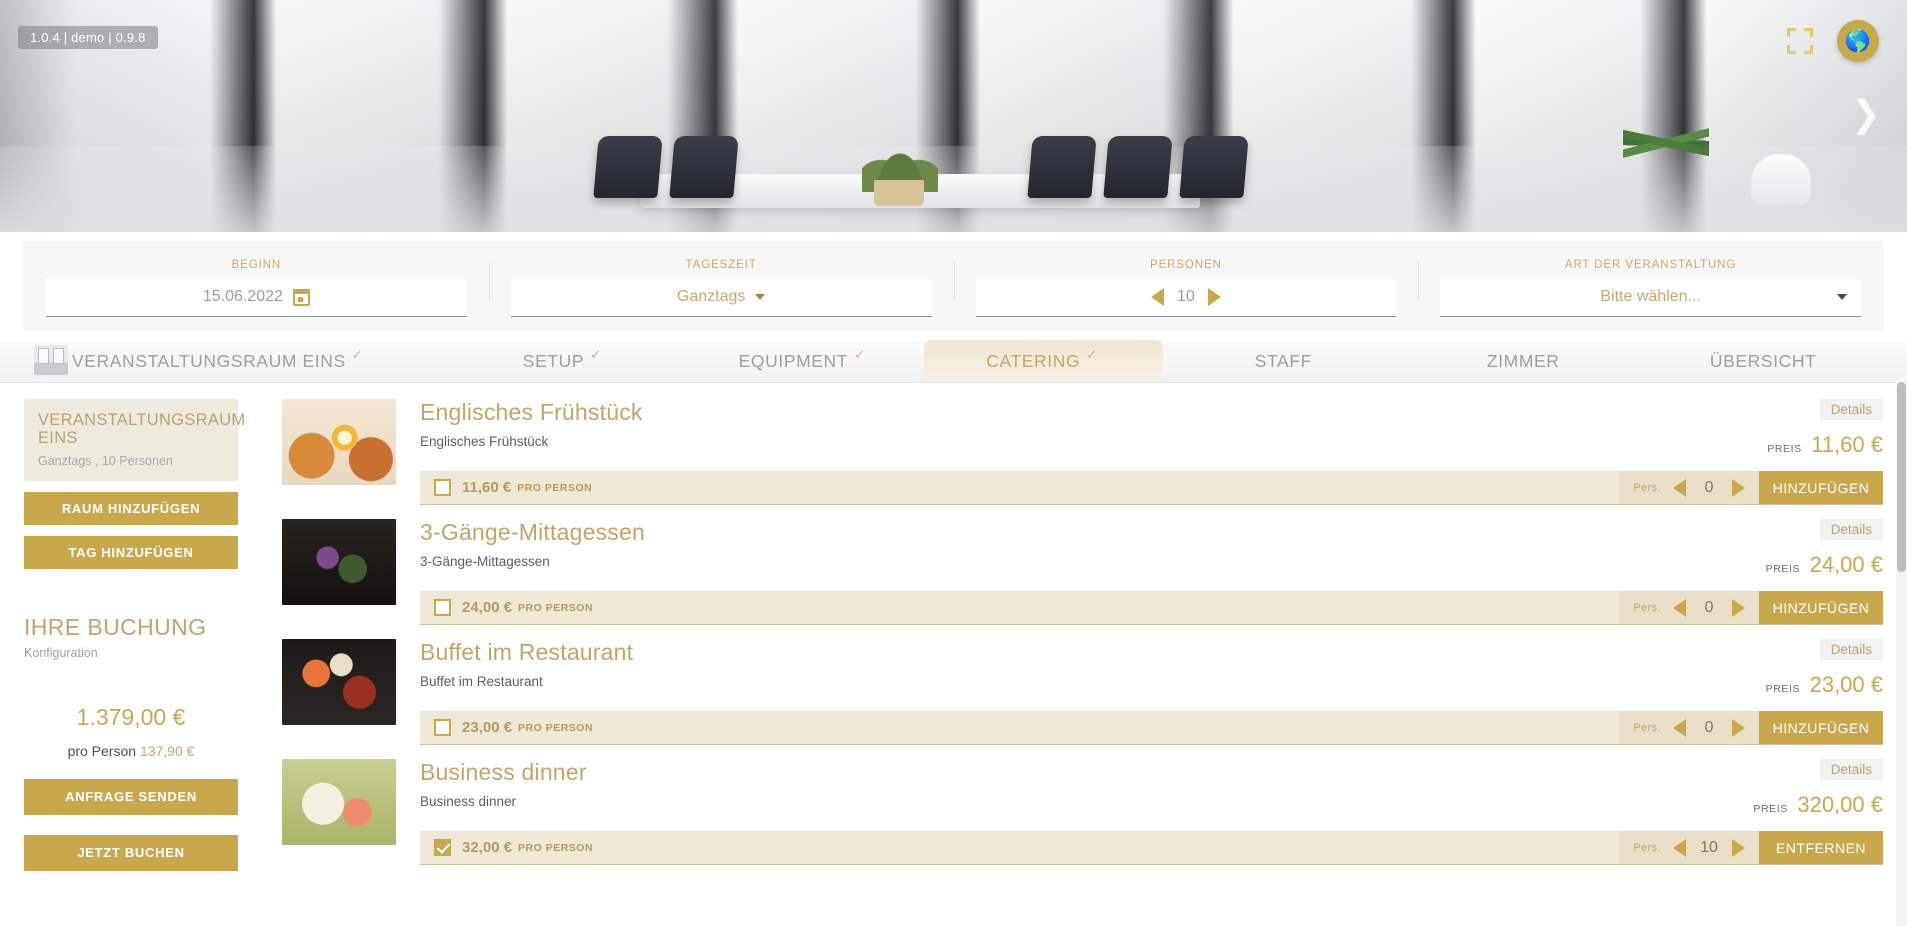 The height and width of the screenshot is (926, 1907). Describe the element at coordinates (1186, 297) in the screenshot. I see `persons-stepper: 10` at that location.